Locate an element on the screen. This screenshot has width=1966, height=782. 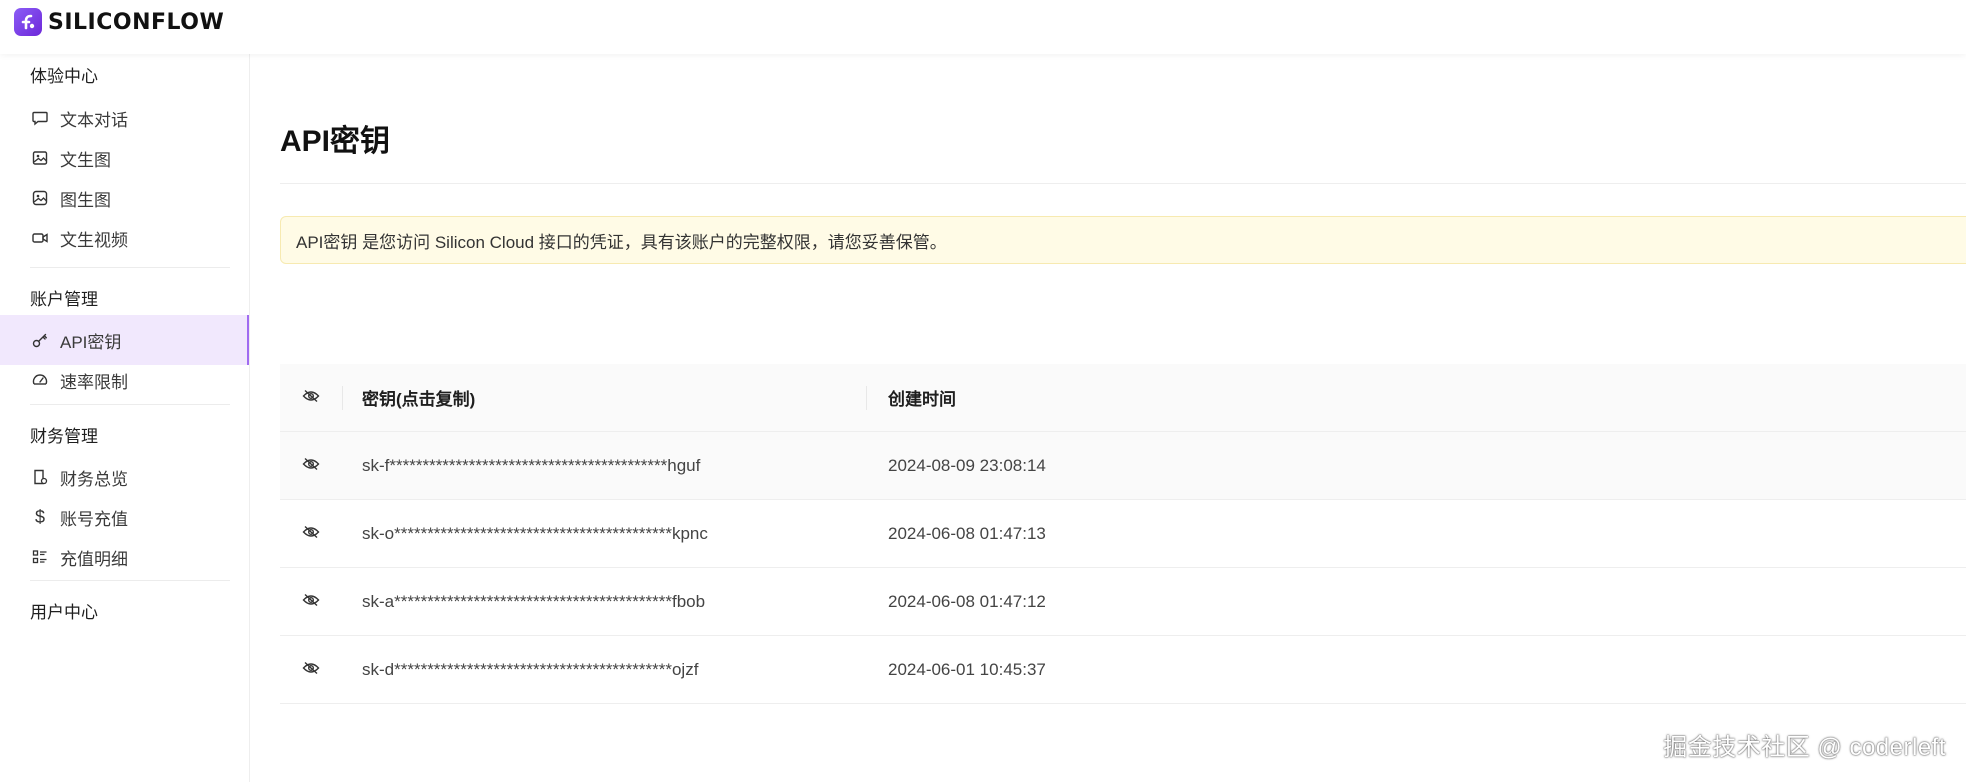
sidebar-item-label: 财务总览 is located at coordinates (94, 479).